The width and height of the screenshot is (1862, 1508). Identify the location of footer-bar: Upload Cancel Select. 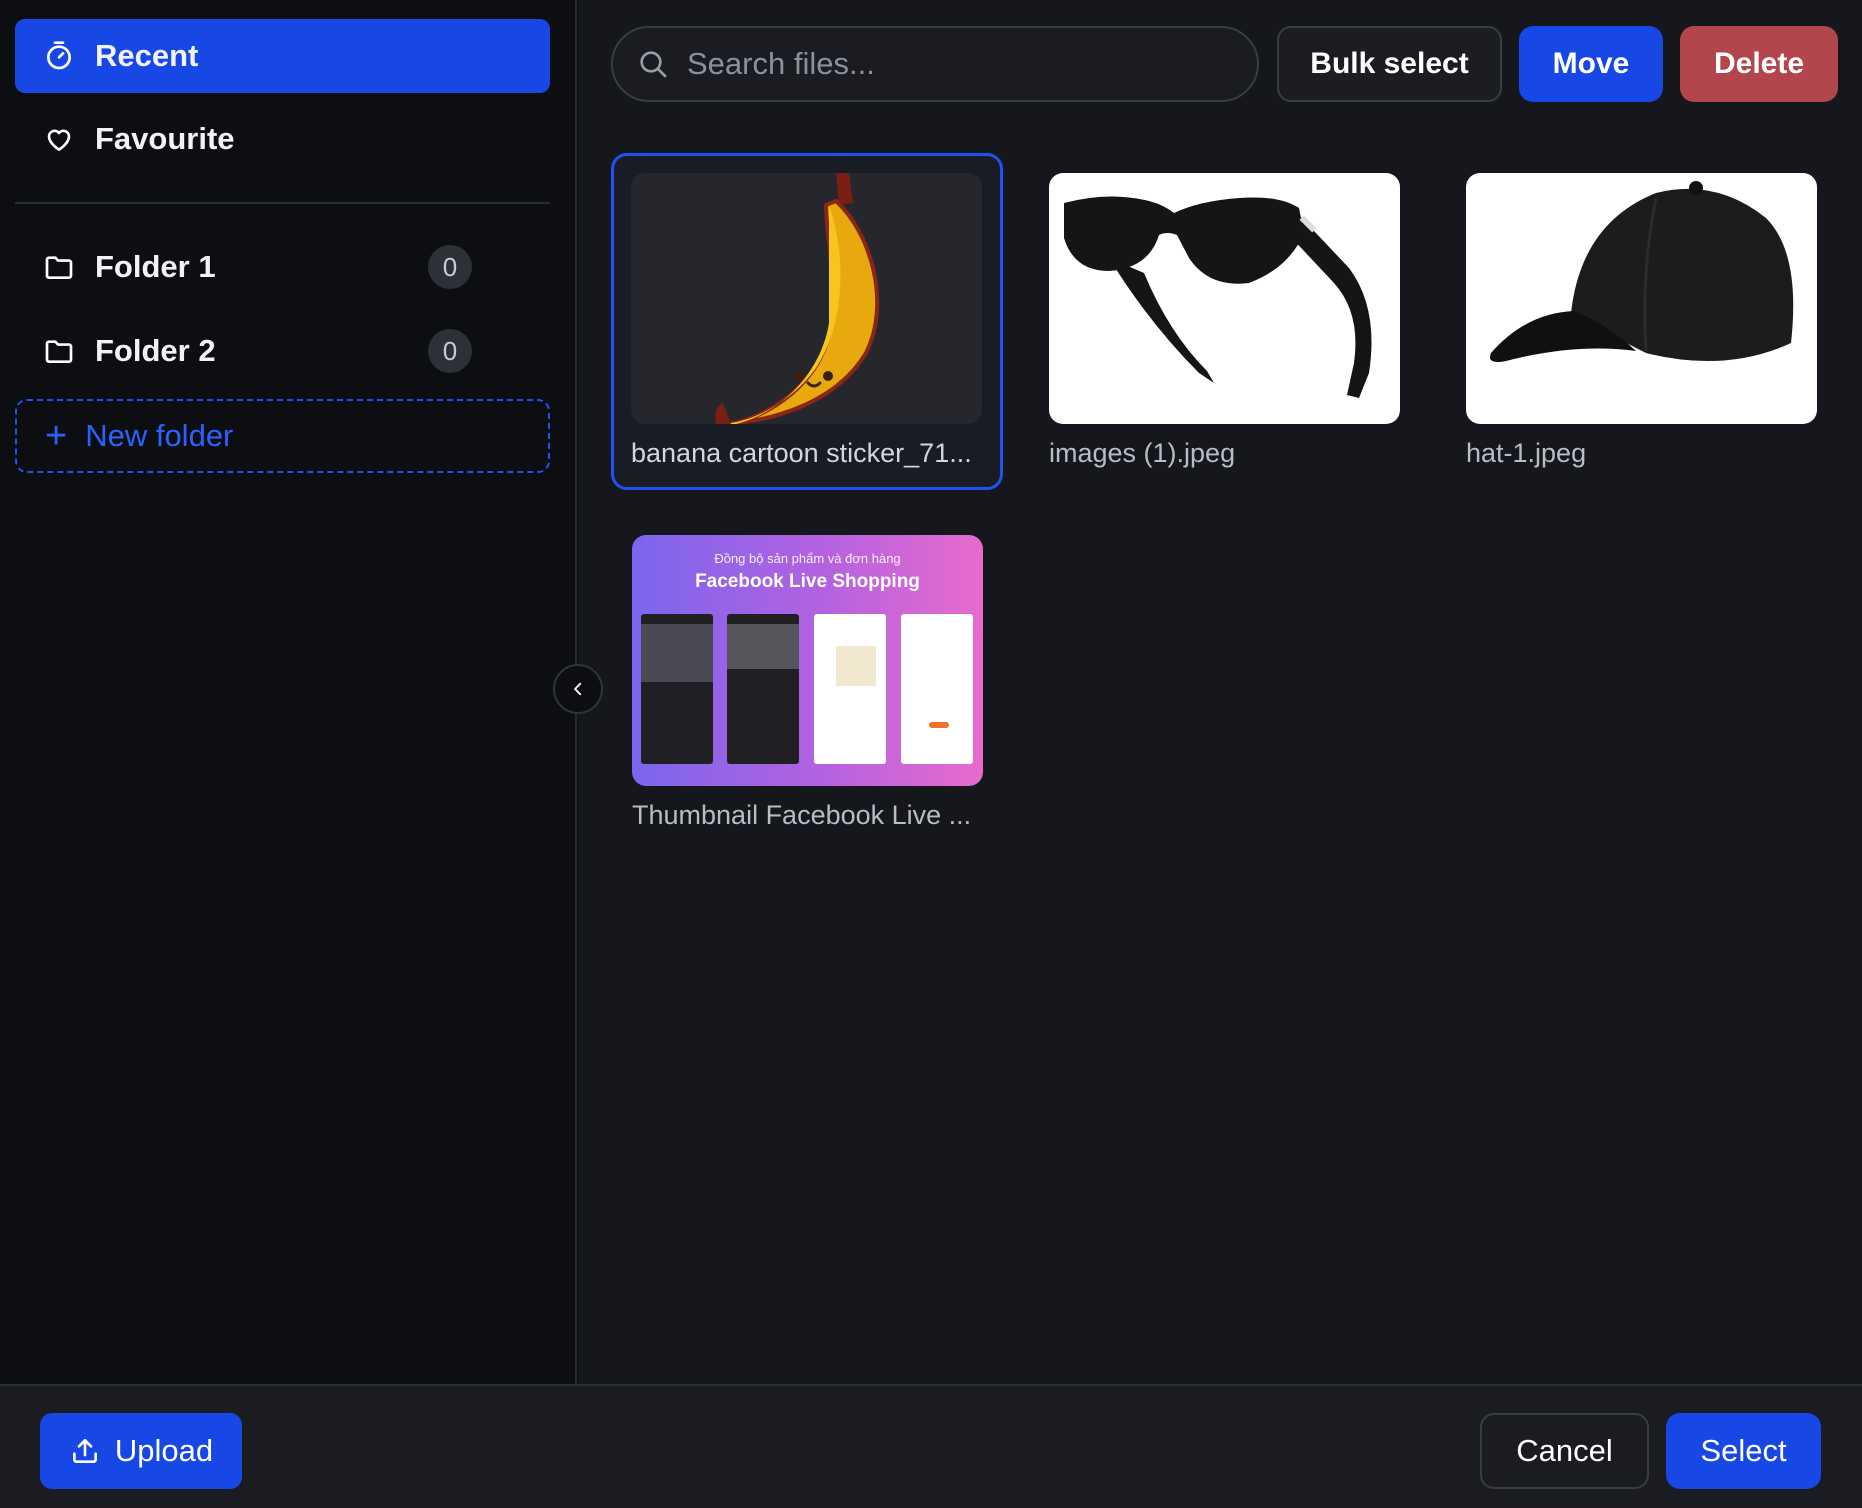
(931, 1446).